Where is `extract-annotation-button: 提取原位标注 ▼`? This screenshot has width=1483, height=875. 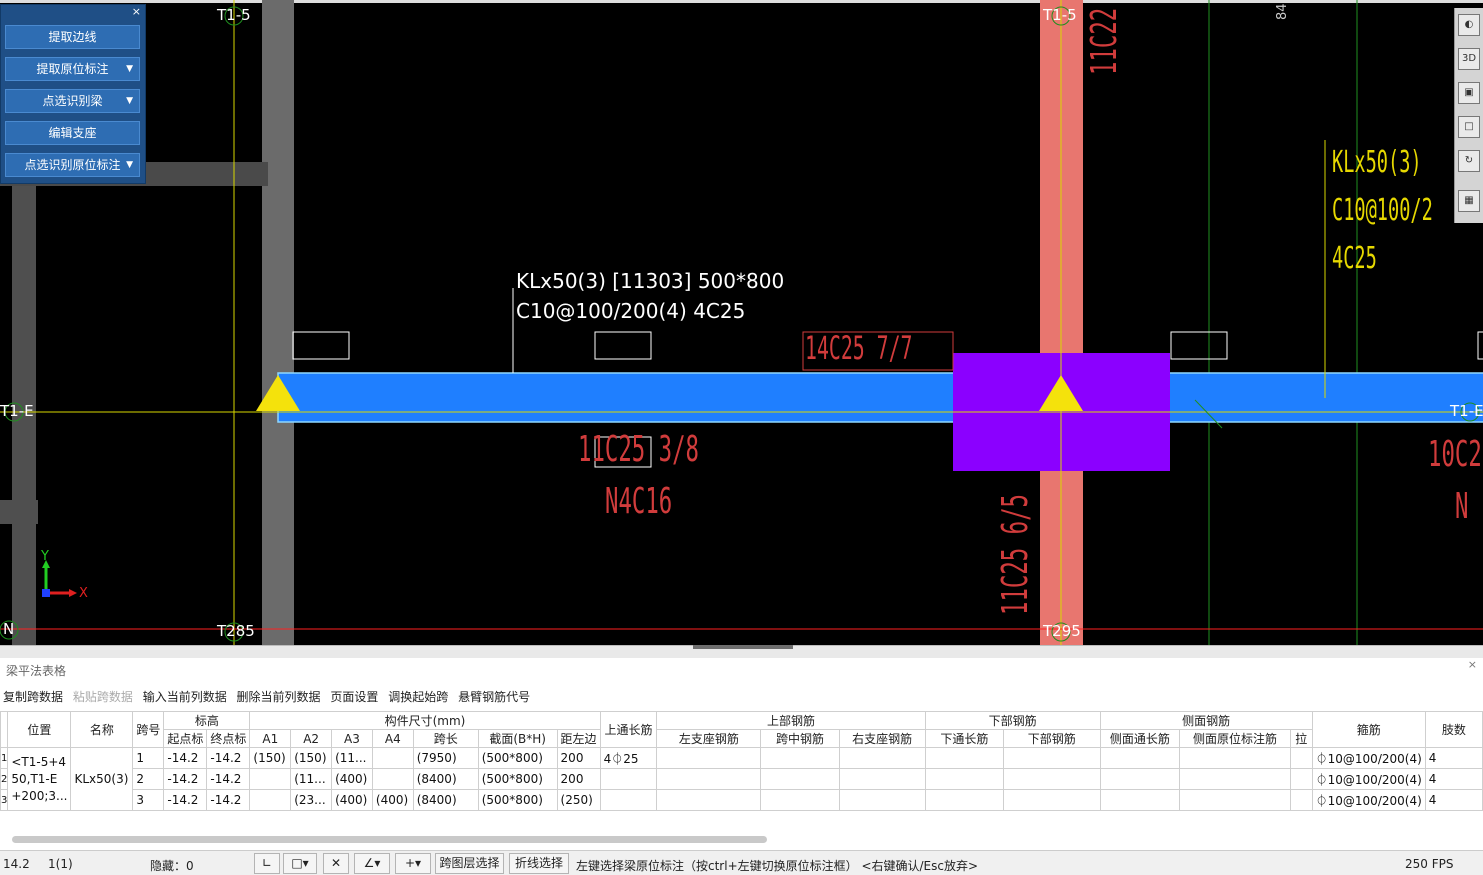 extract-annotation-button: 提取原位标注 ▼ is located at coordinates (72, 69).